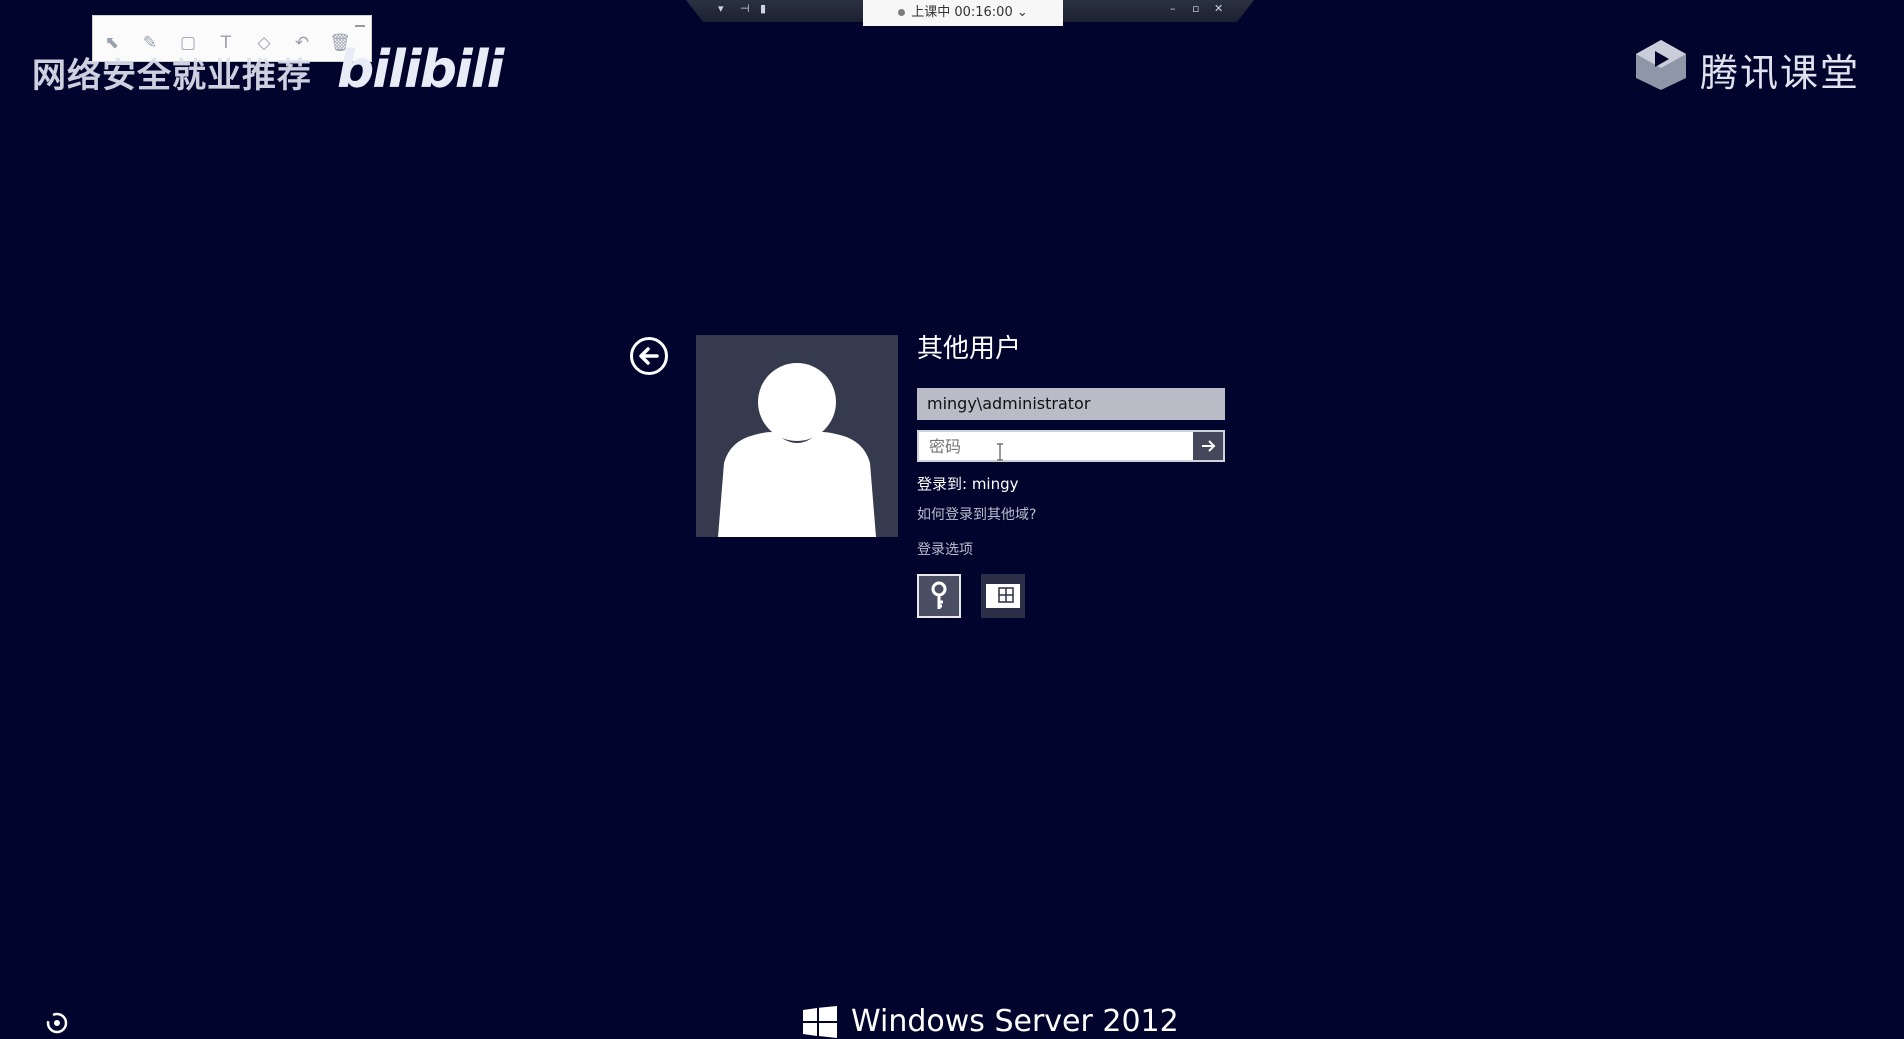  I want to click on dropdown-icon: ▾, so click(721, 8).